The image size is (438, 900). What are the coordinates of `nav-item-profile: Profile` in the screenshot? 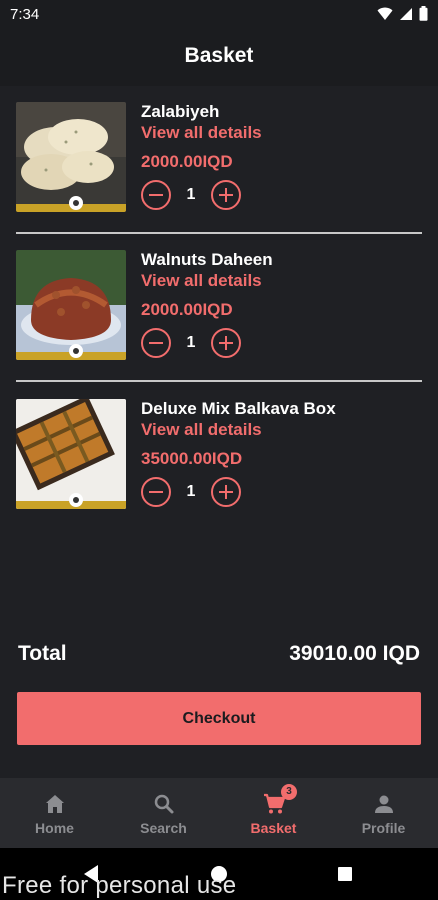 It's located at (383, 813).